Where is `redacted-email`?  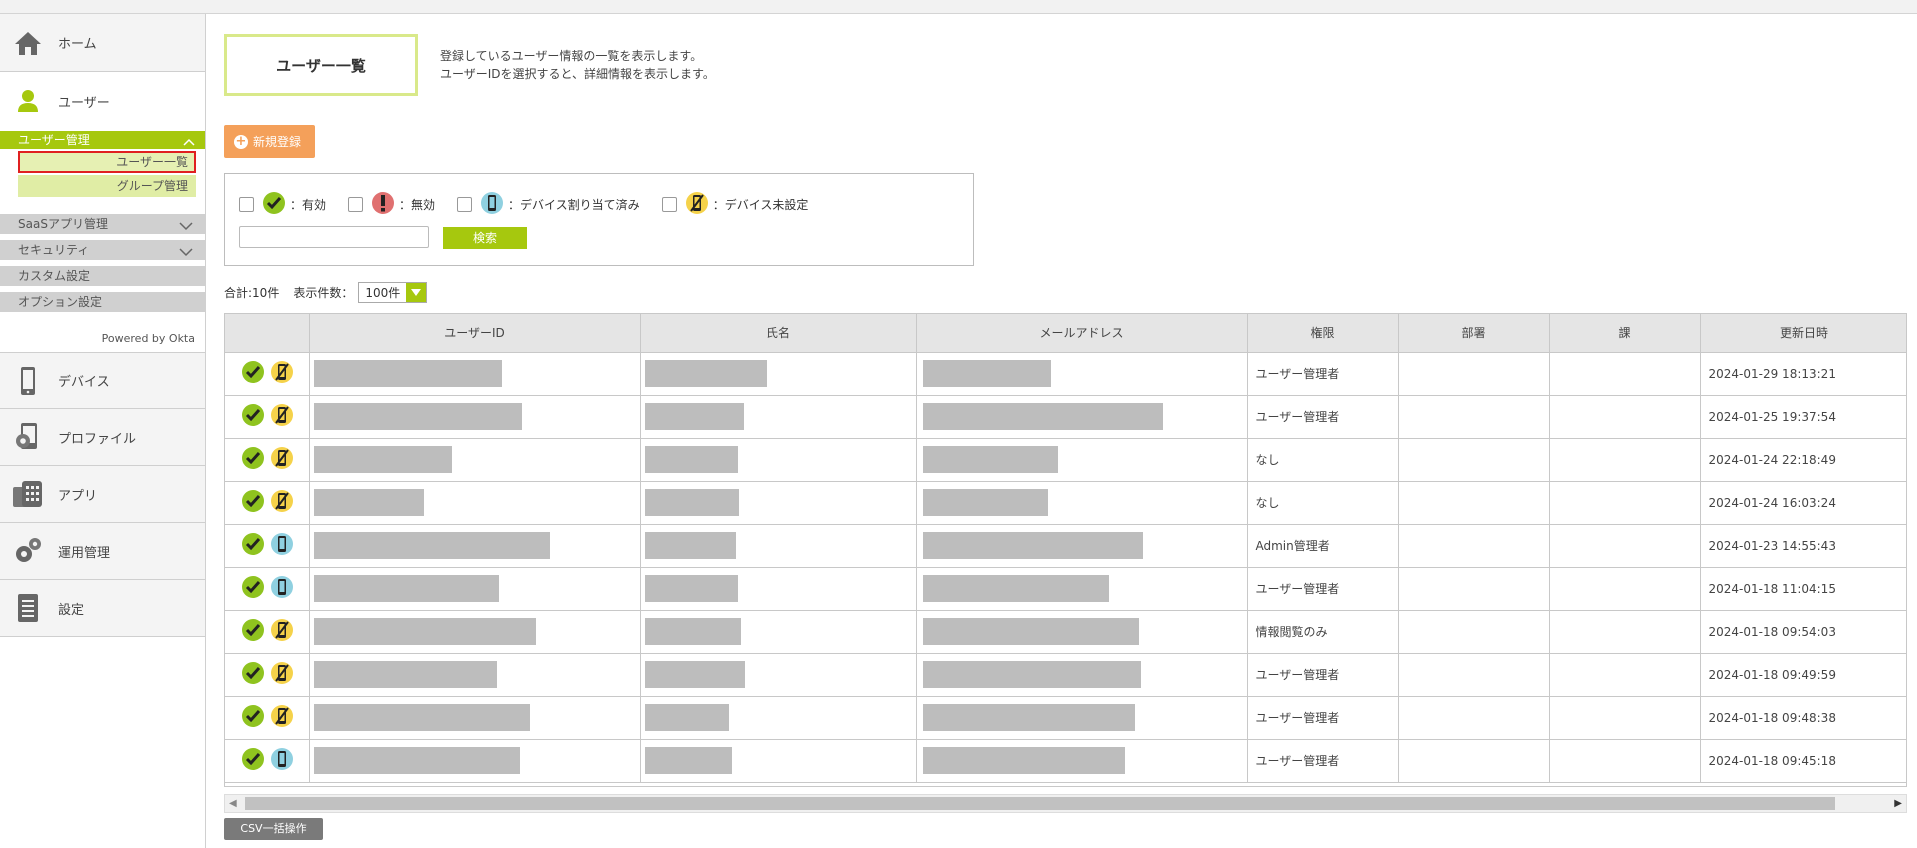
redacted-email is located at coordinates (1032, 545).